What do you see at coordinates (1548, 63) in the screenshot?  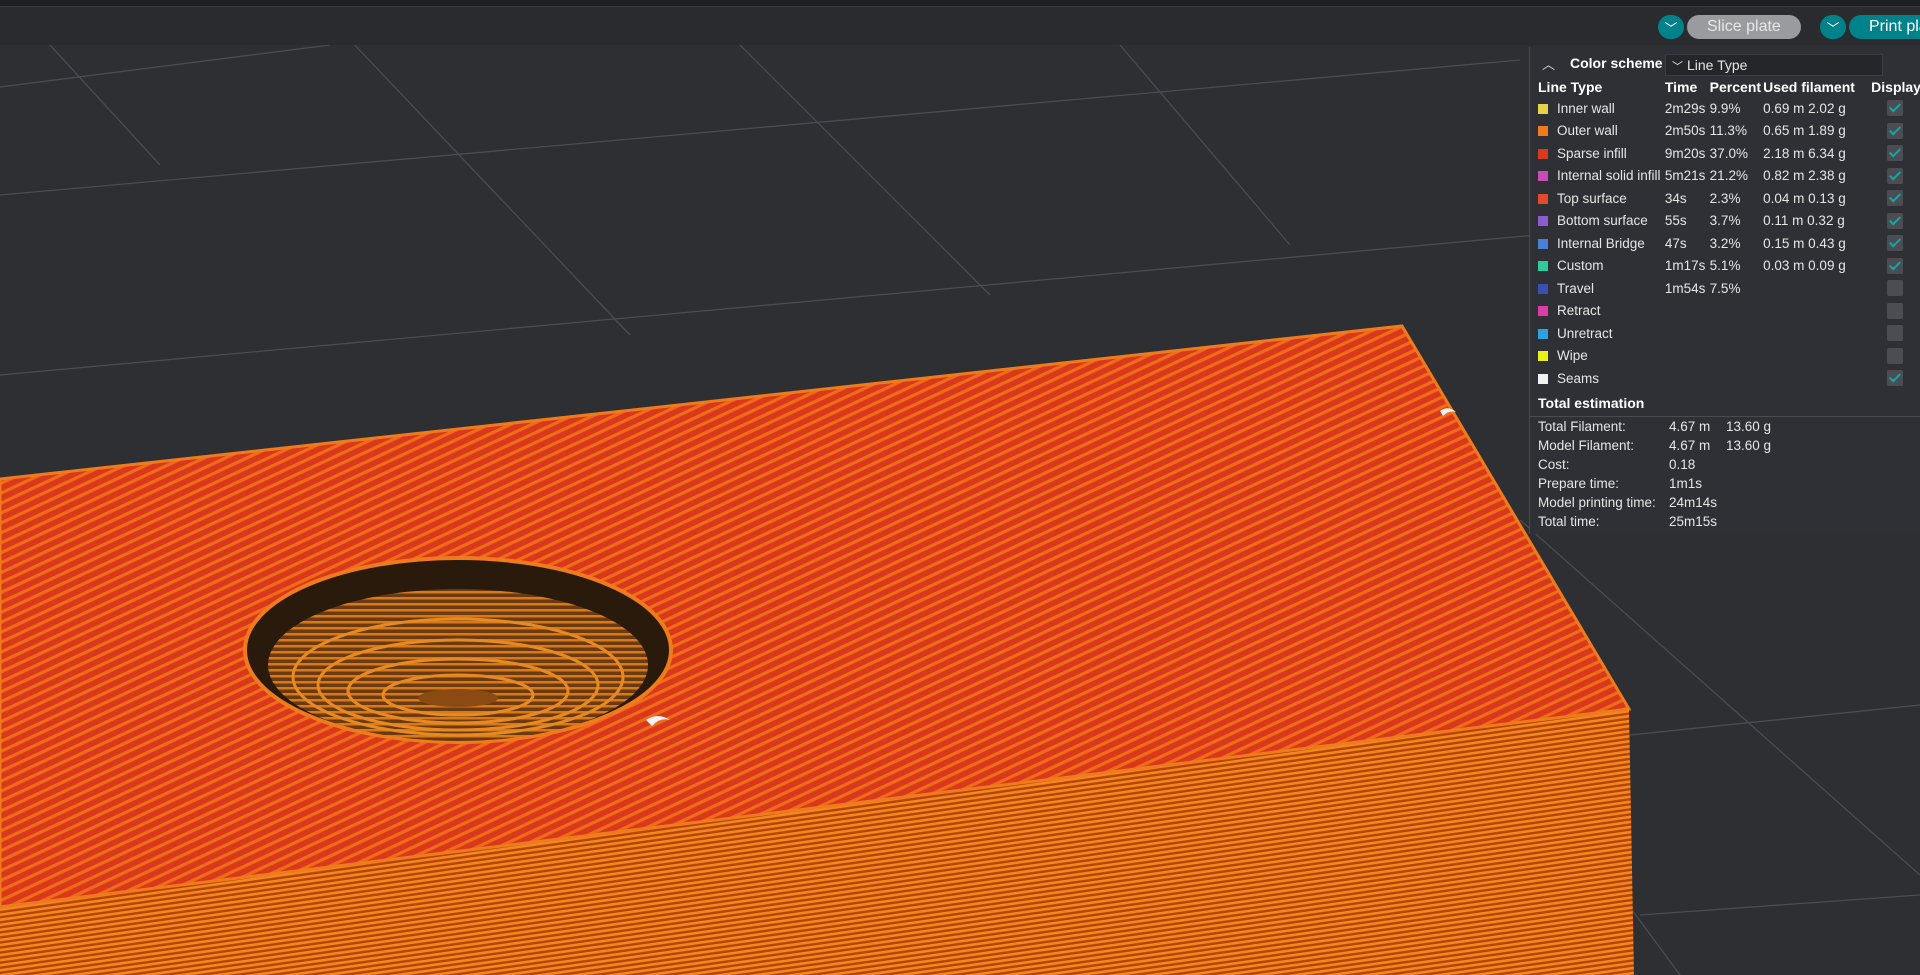 I see `chevron-up-icon: ︿` at bounding box center [1548, 63].